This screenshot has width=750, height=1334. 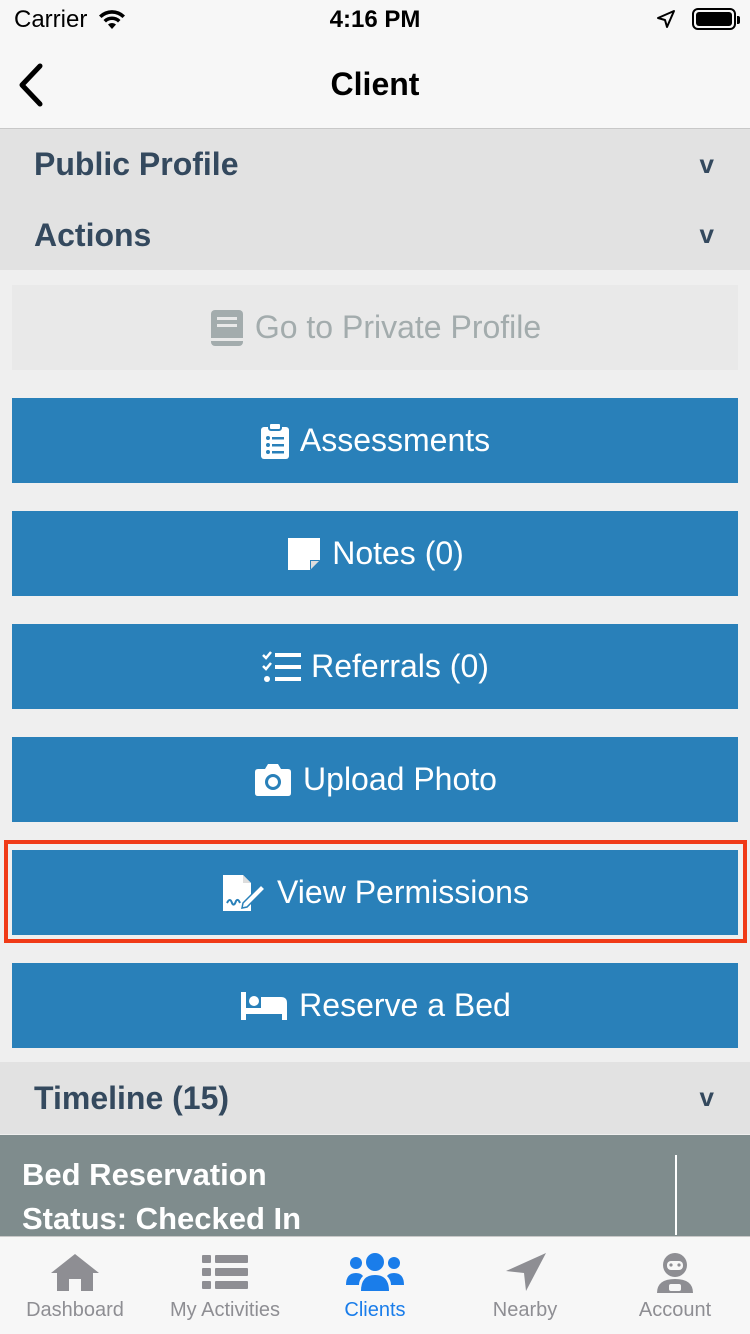 I want to click on referrals-label: Referrals (0), so click(x=400, y=666).